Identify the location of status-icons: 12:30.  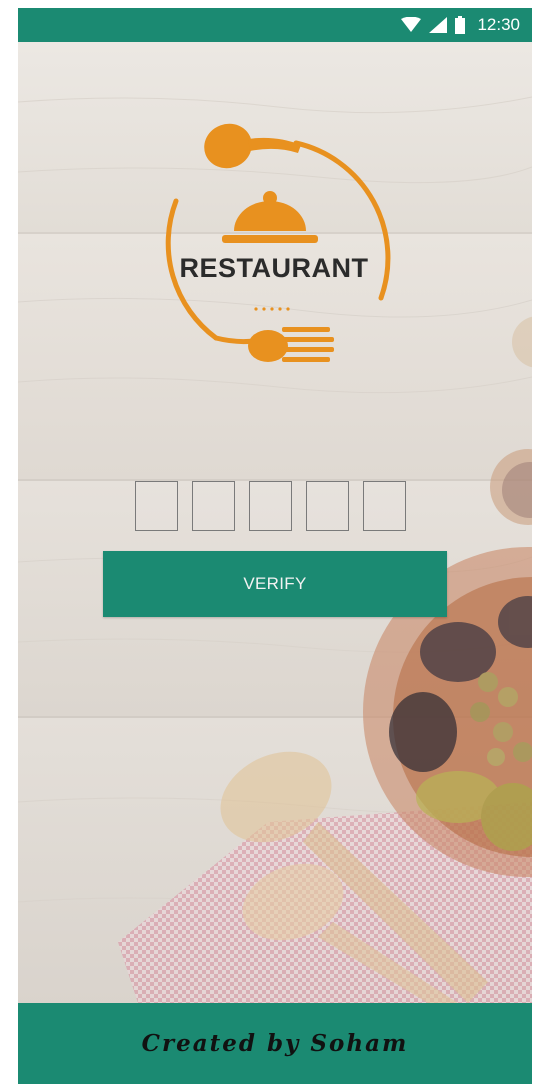
(460, 25).